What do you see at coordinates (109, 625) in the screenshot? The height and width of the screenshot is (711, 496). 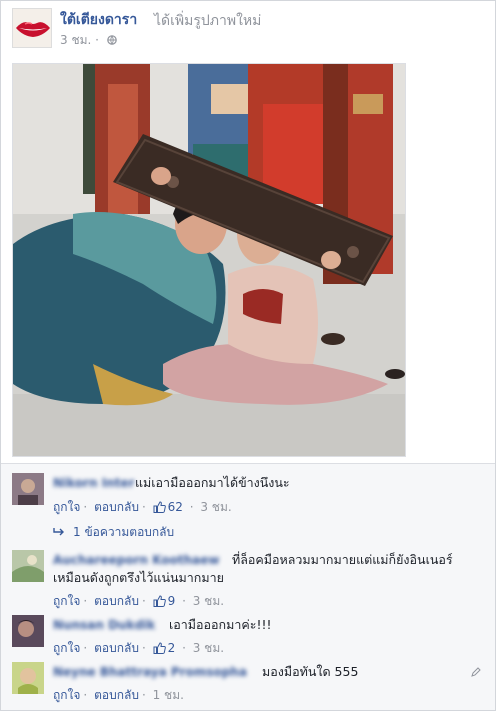 I see `commenter-name: Nunsan Dukdik` at bounding box center [109, 625].